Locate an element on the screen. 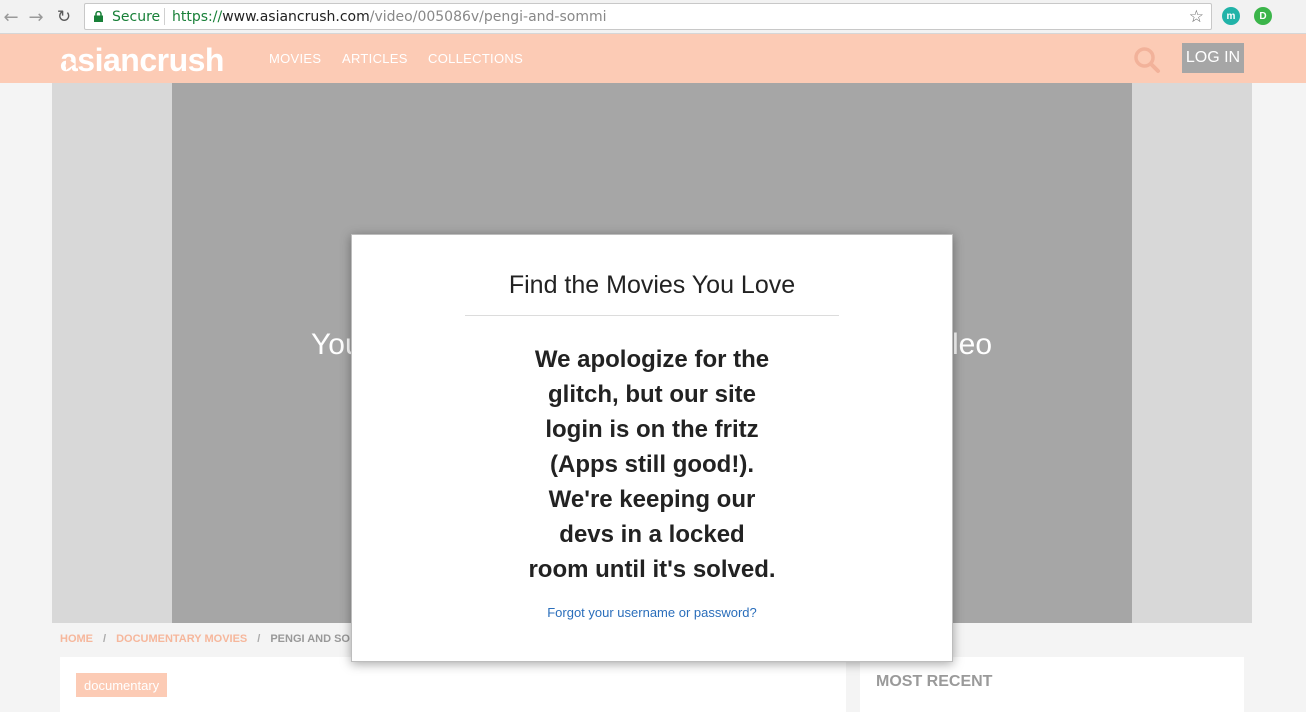  site-logo: asiancrush is located at coordinates (142, 60).